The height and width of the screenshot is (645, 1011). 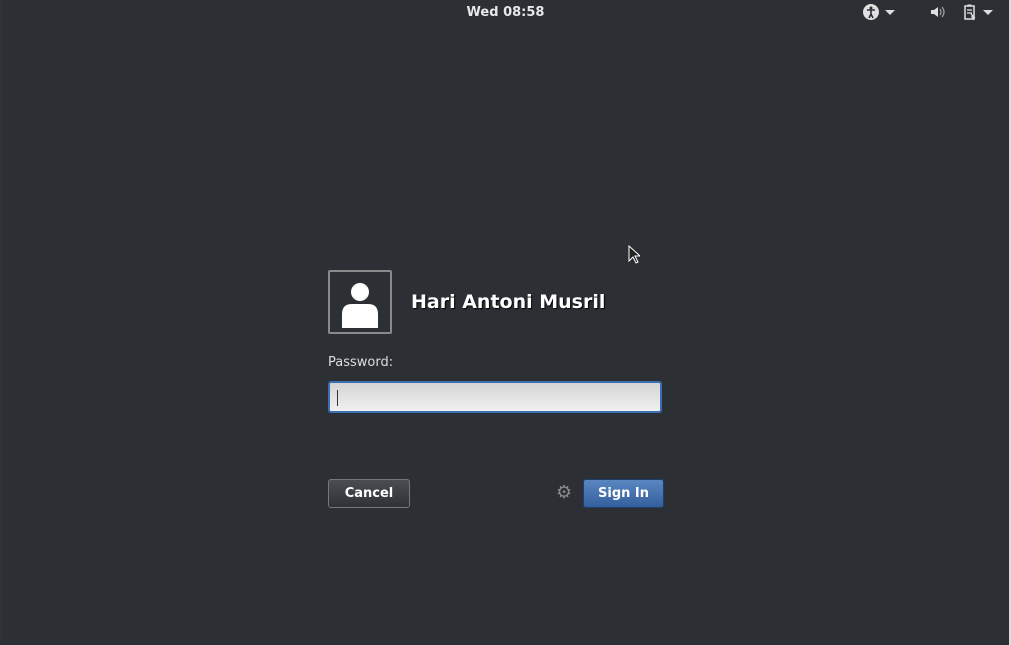 I want to click on top-bar: Wed 08:58, so click(x=505, y=13).